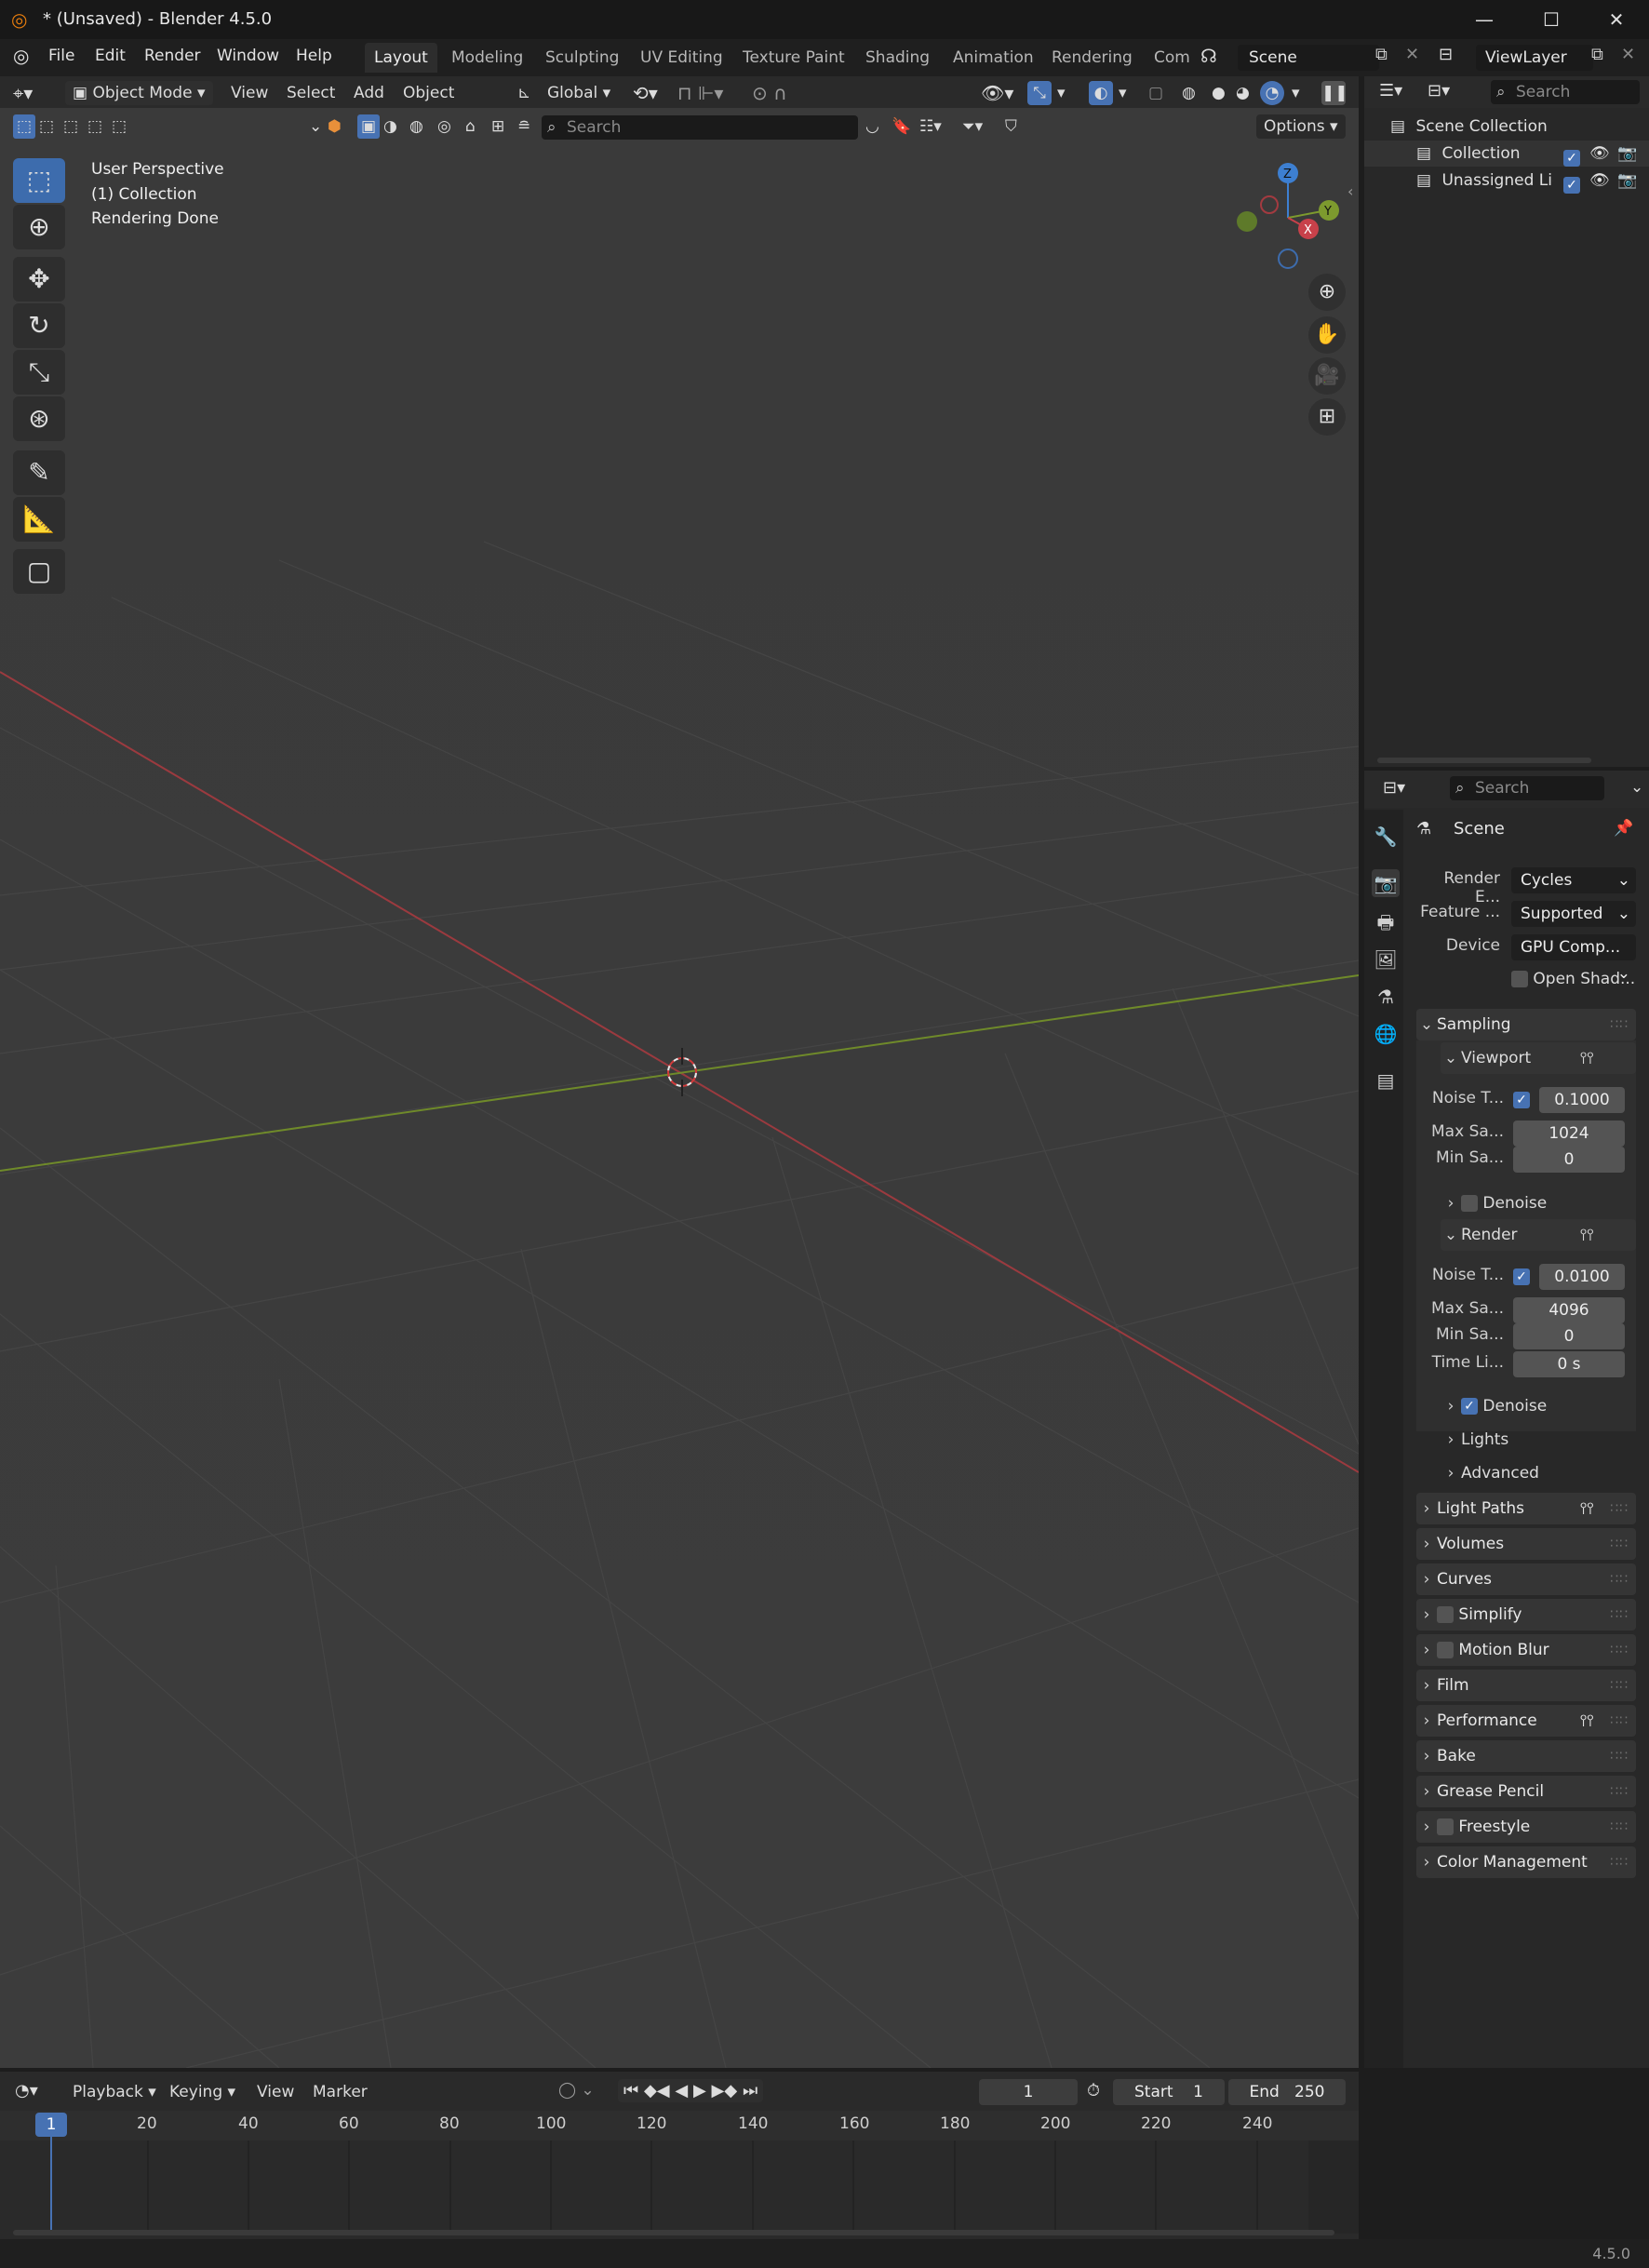  What do you see at coordinates (114, 2092) in the screenshot?
I see `menu-playback: Playback ▾` at bounding box center [114, 2092].